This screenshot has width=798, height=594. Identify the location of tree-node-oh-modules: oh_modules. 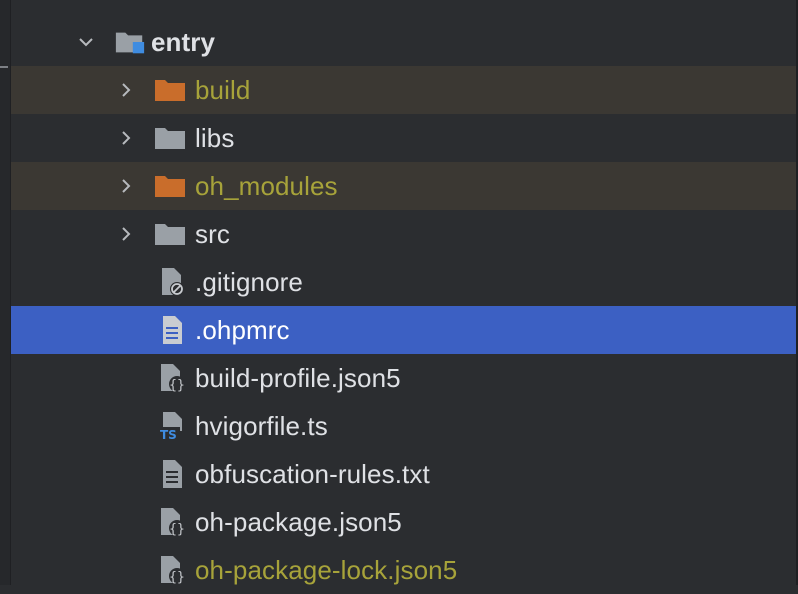
(403, 186).